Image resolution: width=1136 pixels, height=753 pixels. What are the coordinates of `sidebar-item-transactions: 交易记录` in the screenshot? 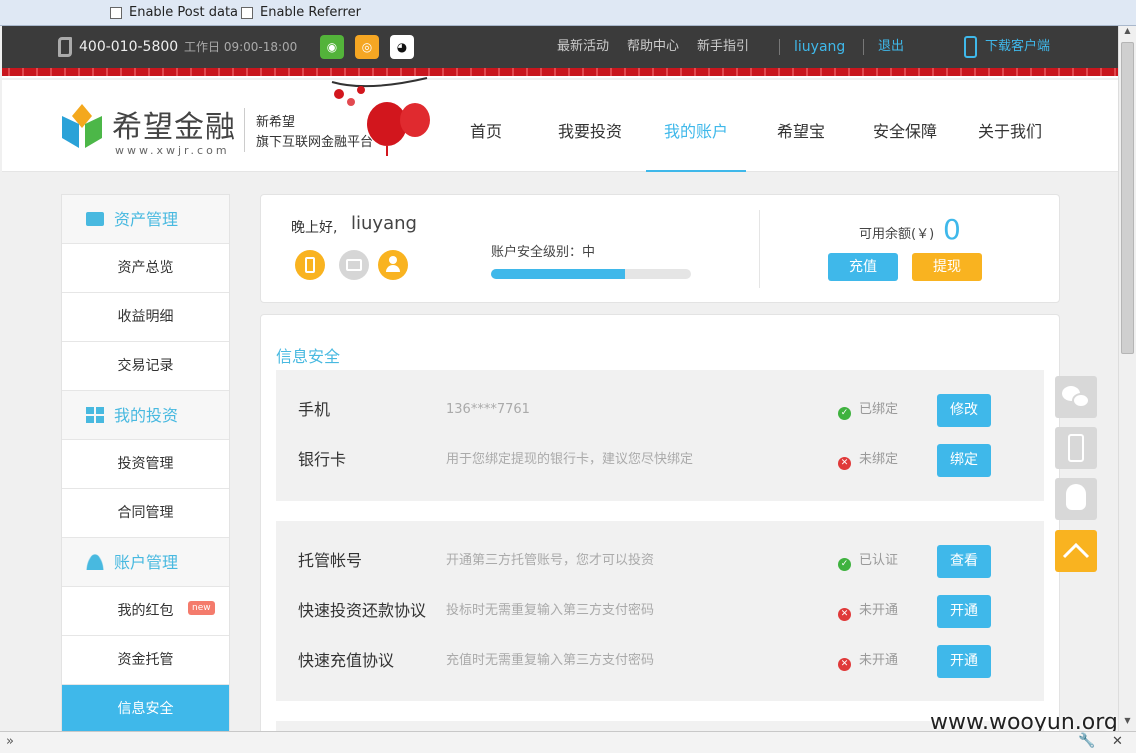 It's located at (145, 366).